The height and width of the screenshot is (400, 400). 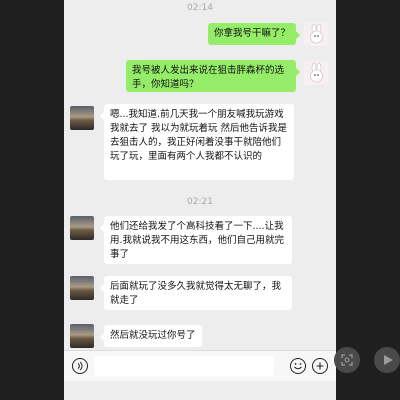 What do you see at coordinates (200, 8) in the screenshot?
I see `timestamp: 02:14` at bounding box center [200, 8].